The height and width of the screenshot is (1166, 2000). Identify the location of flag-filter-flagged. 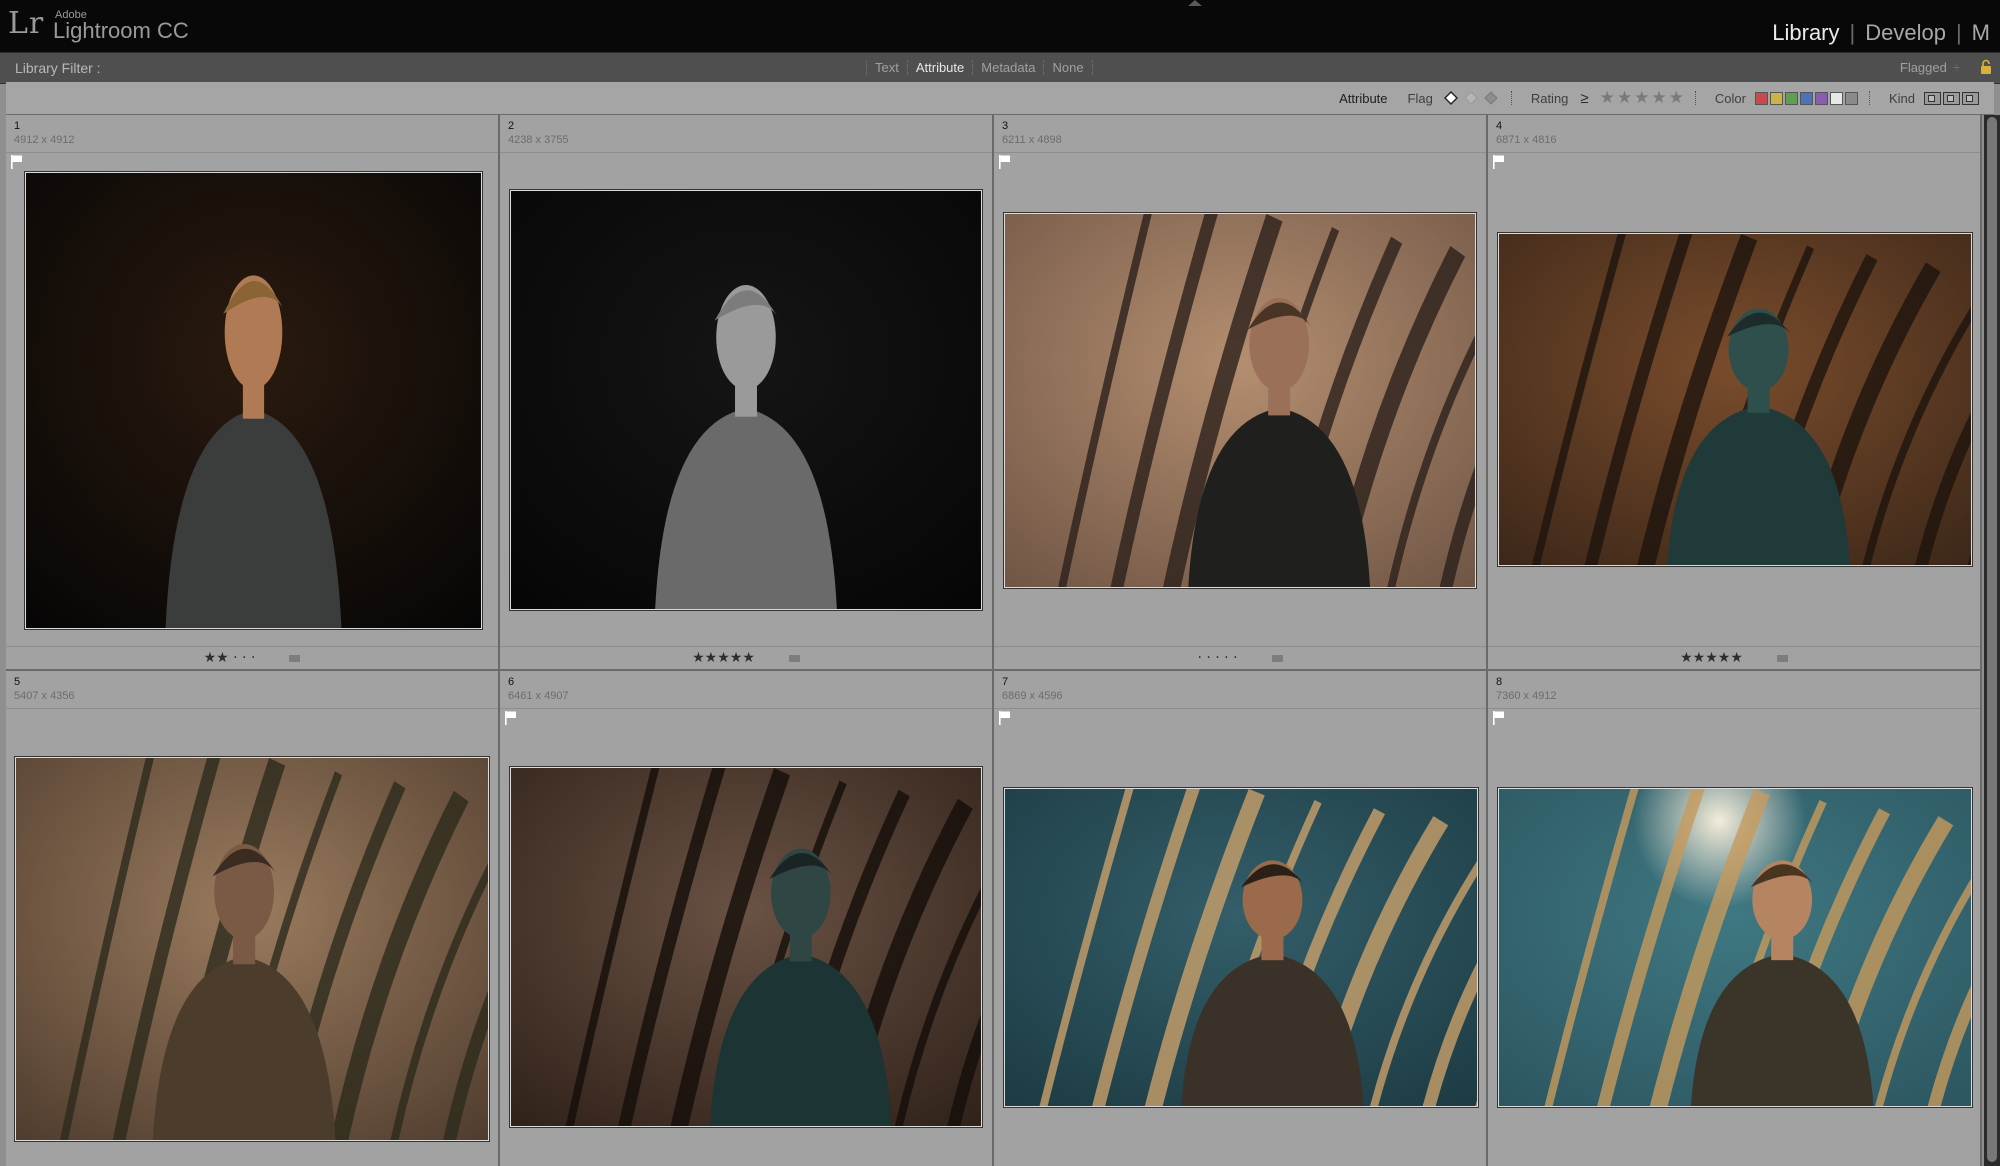
(1451, 98).